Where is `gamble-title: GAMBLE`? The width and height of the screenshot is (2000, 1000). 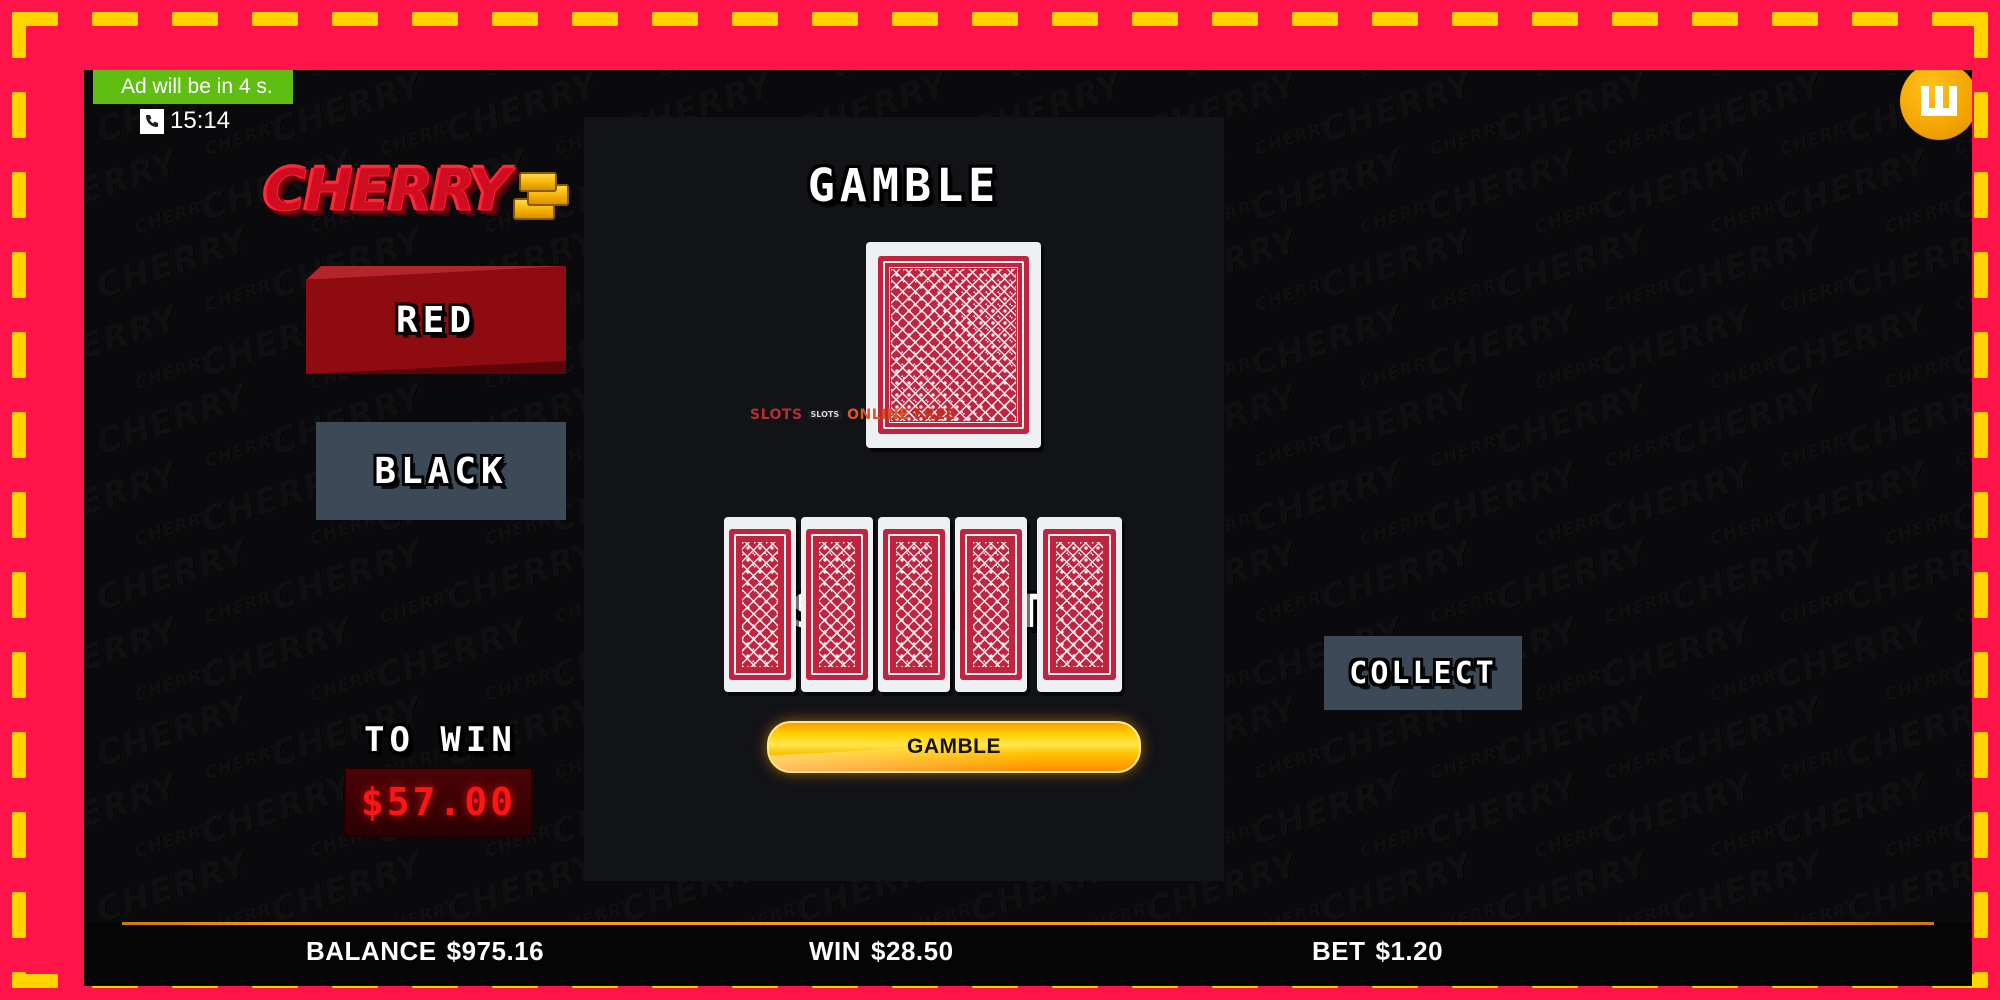 gamble-title: GAMBLE is located at coordinates (904, 185).